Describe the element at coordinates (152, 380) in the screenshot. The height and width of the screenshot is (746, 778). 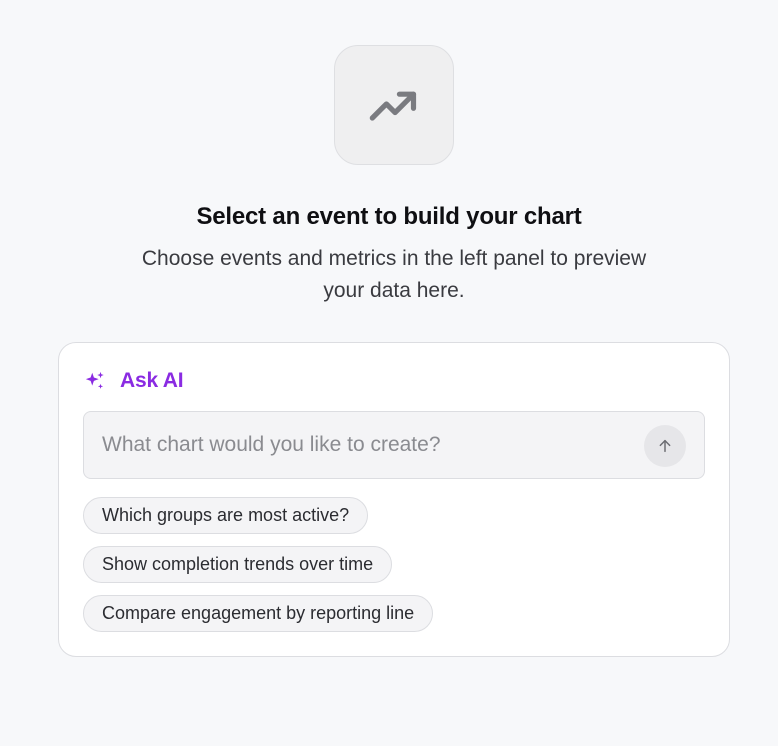
I see `ask-ai-title: Ask AI` at that location.